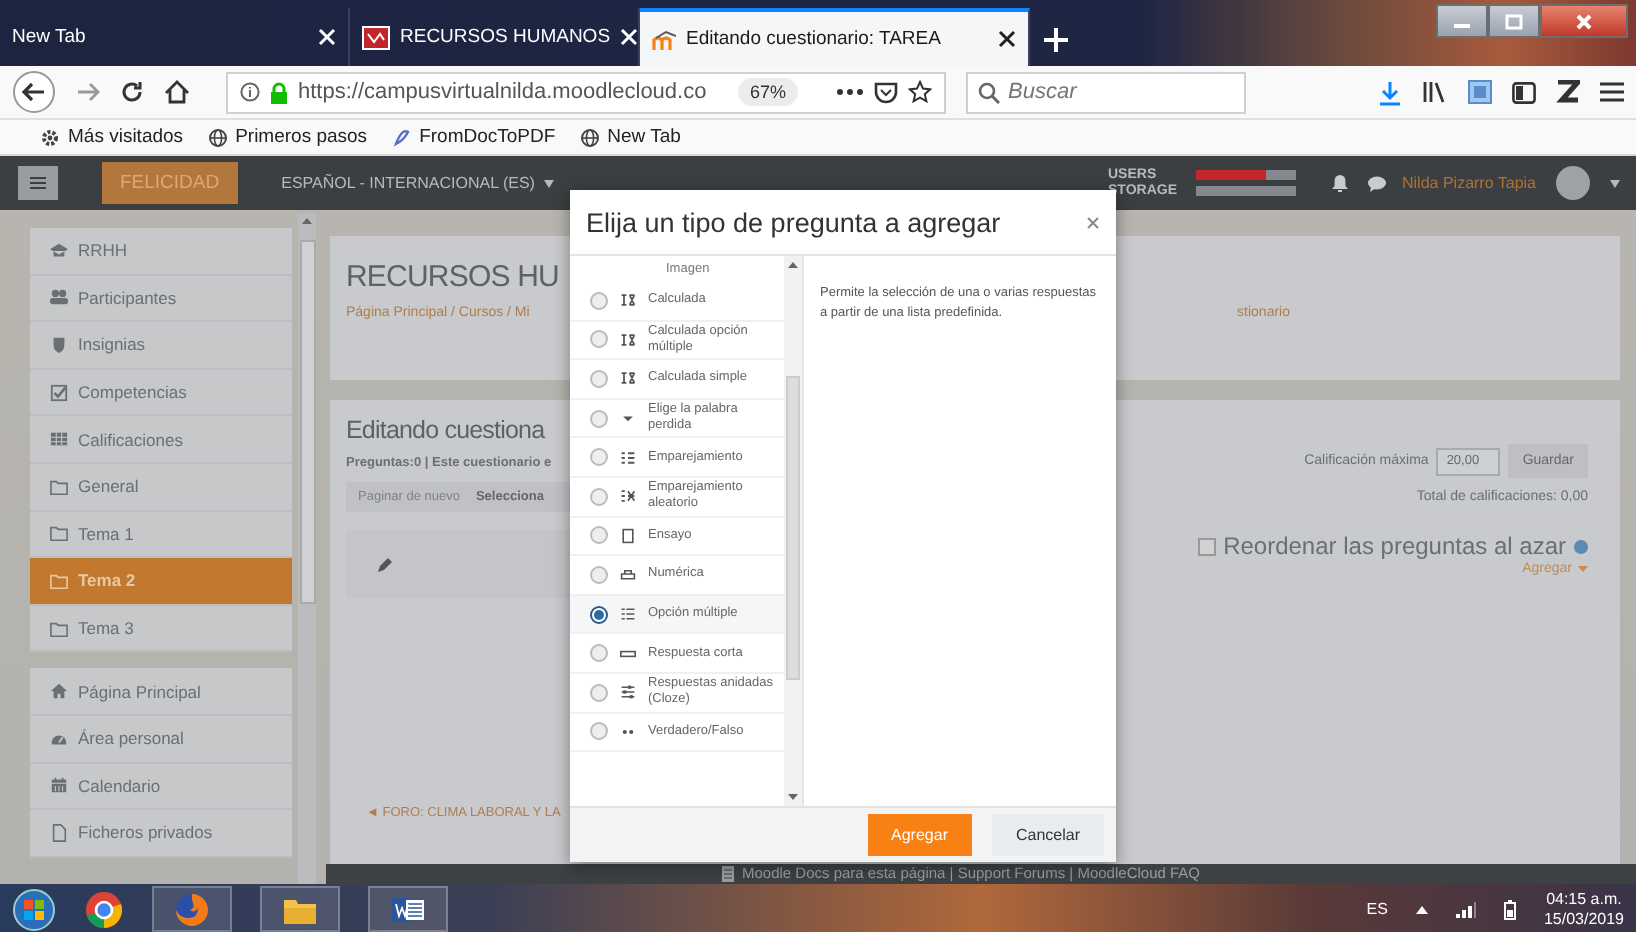  Describe the element at coordinates (1421, 909) in the screenshot. I see `tray-arrow-icon` at that location.